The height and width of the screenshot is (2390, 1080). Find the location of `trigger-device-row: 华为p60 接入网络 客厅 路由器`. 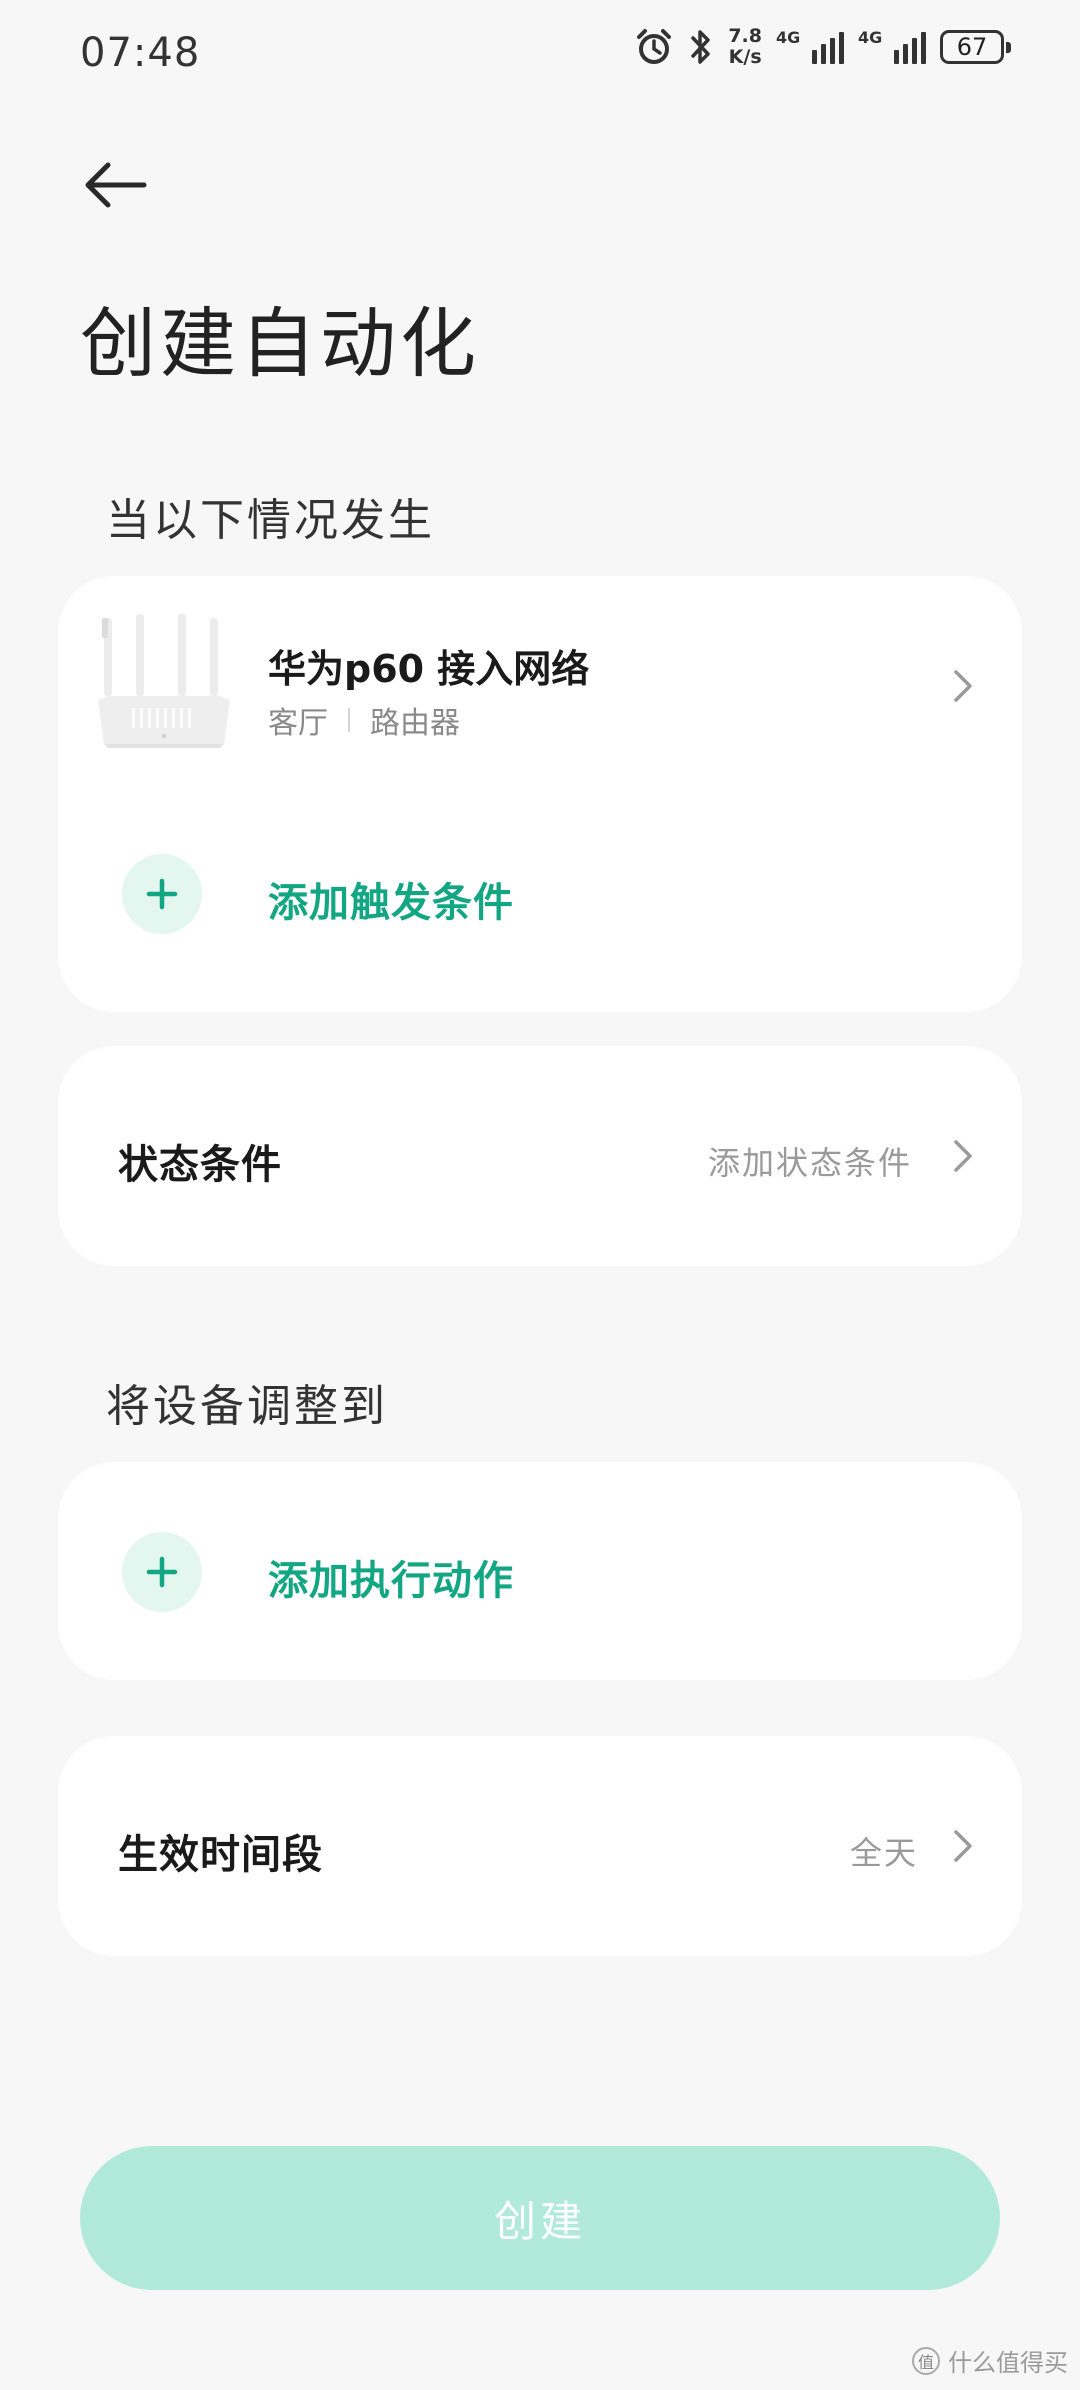

trigger-device-row: 华为p60 接入网络 客厅 路由器 is located at coordinates (540, 686).